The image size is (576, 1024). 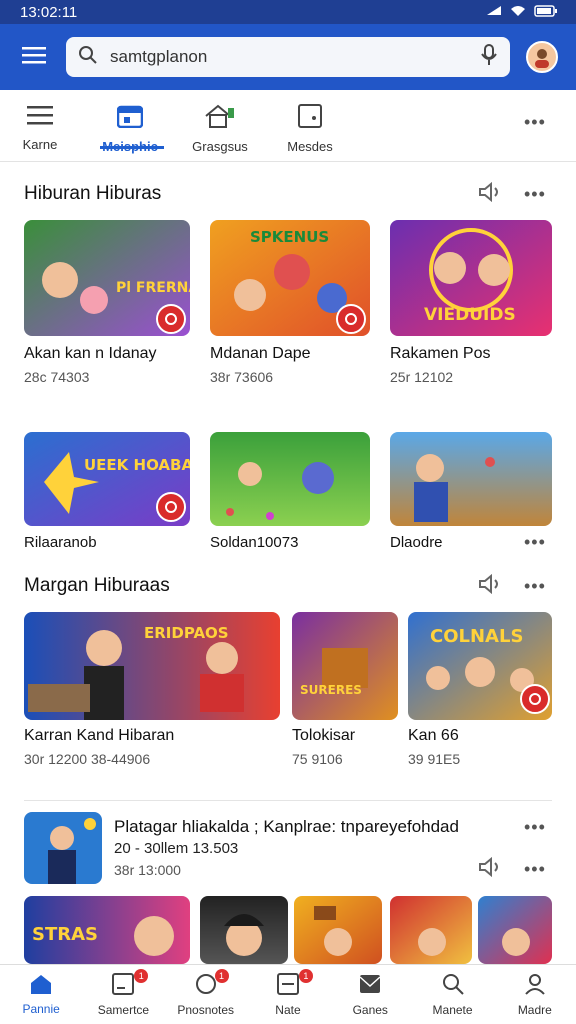 What do you see at coordinates (254, 542) in the screenshot?
I see `game-title: Soldan10073` at bounding box center [254, 542].